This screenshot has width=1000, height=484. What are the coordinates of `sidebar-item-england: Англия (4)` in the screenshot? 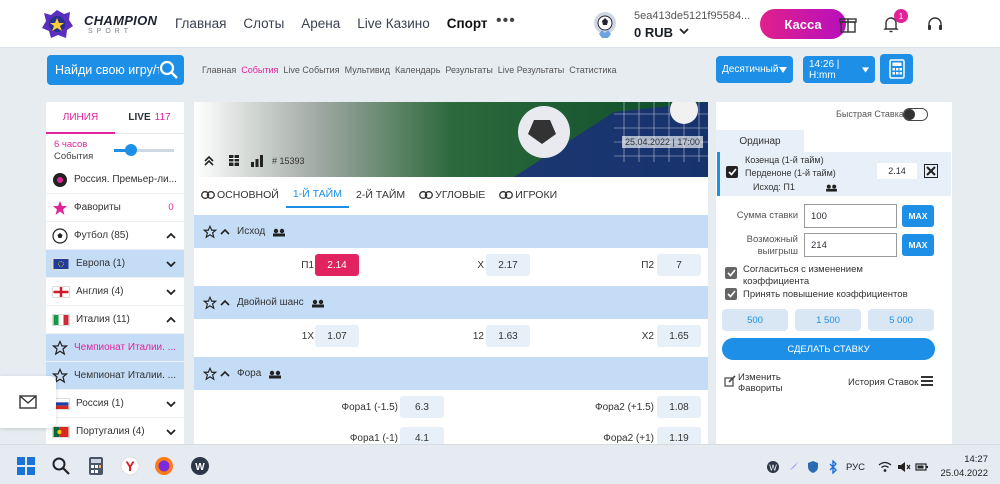 It's located at (115, 292).